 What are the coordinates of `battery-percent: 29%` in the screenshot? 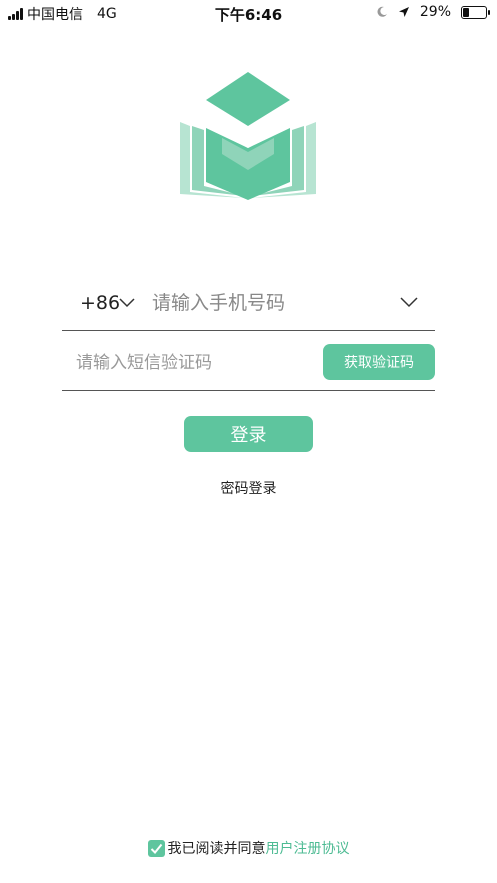 It's located at (435, 12).